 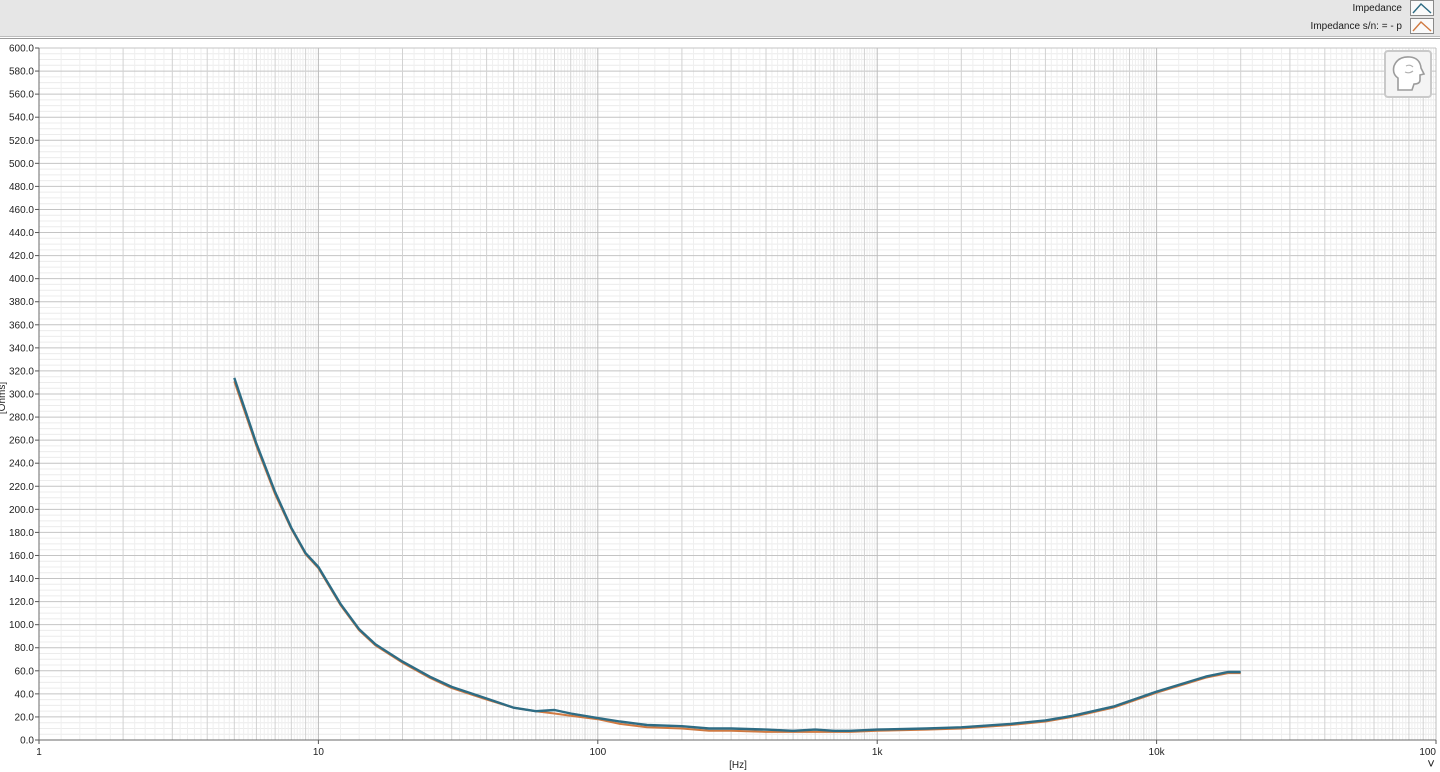 I want to click on y-tick-label: 380.0, so click(x=21, y=302).